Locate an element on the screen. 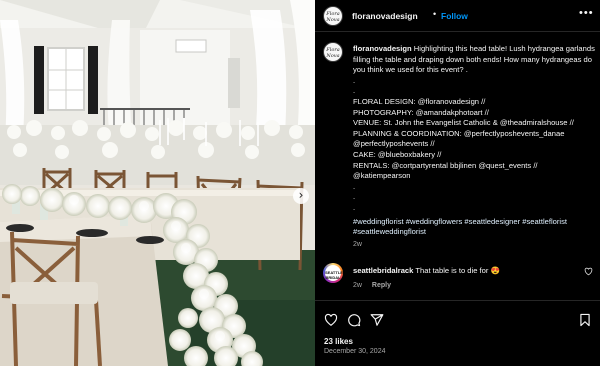 The height and width of the screenshot is (366, 600). commenter-avatar-text: SEATTLE BRIDAL is located at coordinates (334, 273).